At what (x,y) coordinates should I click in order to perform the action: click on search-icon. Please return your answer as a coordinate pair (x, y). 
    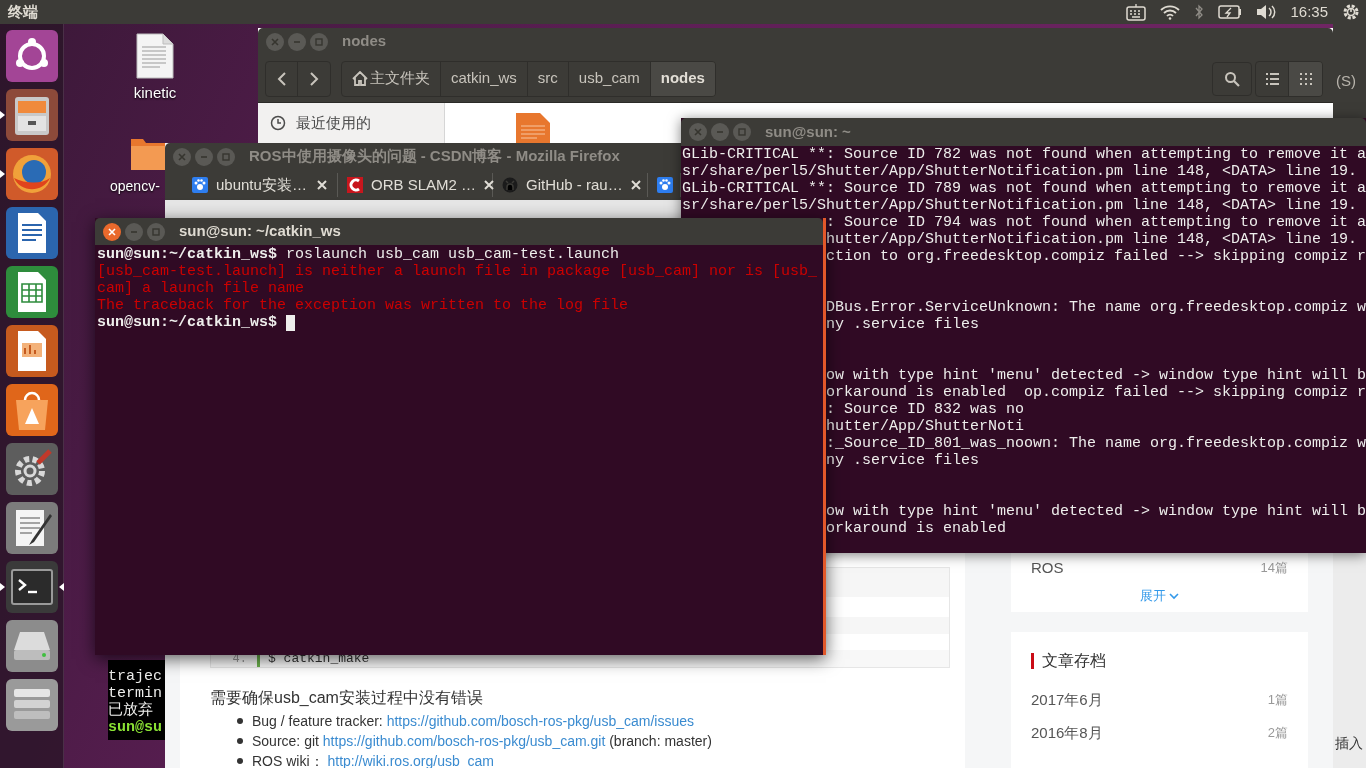
    Looking at the image, I should click on (1232, 78).